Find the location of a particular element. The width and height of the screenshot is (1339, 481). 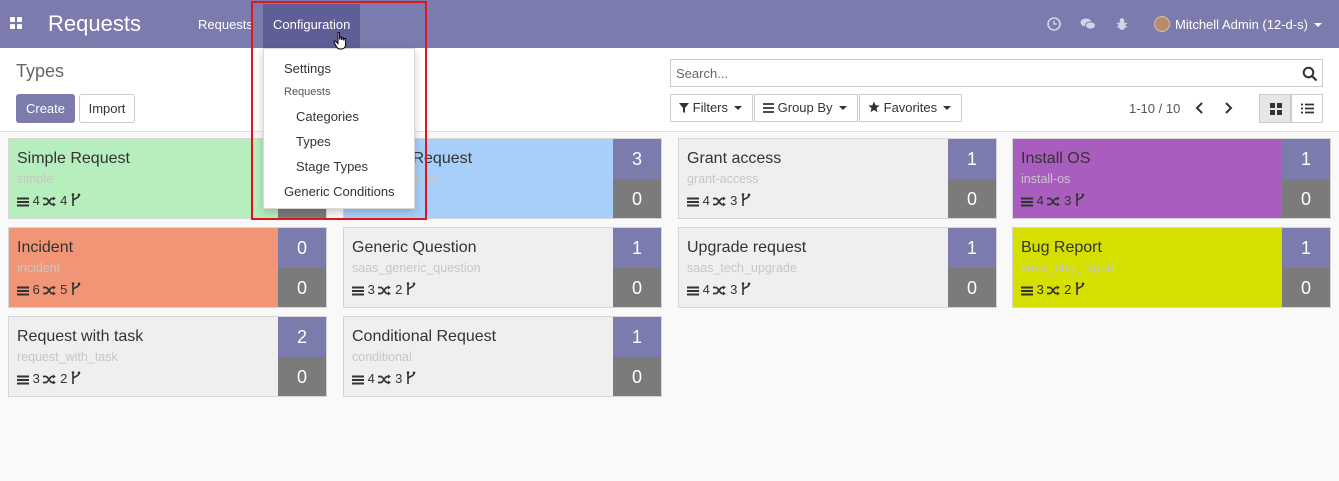

card-stats: 4 4 is located at coordinates (49, 200).